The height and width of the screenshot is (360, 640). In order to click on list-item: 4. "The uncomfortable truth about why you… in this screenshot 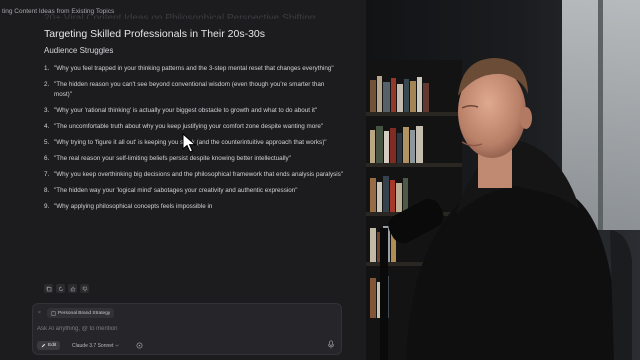, I will do `click(194, 127)`.